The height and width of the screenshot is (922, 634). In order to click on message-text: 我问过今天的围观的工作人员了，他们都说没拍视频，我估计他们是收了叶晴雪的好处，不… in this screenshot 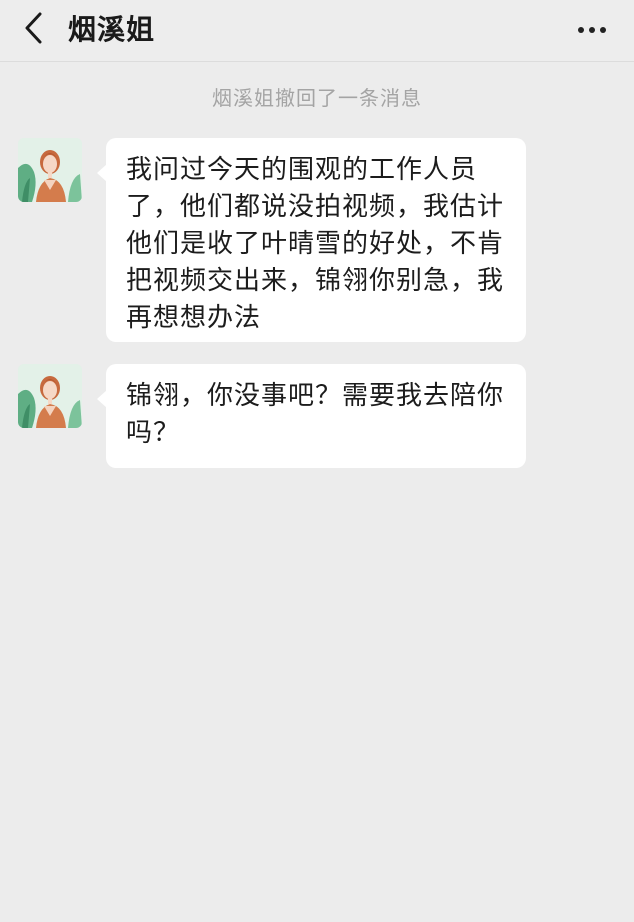, I will do `click(315, 244)`.